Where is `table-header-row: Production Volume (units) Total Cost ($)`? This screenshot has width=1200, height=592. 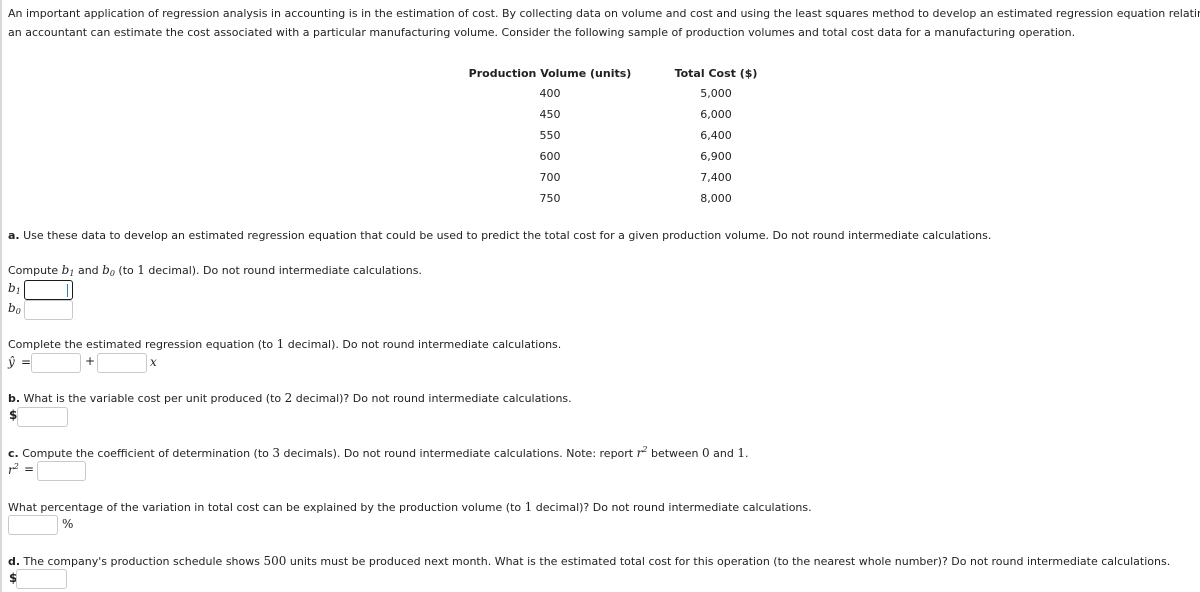
table-header-row: Production Volume (units) Total Cost ($) is located at coordinates (626, 73).